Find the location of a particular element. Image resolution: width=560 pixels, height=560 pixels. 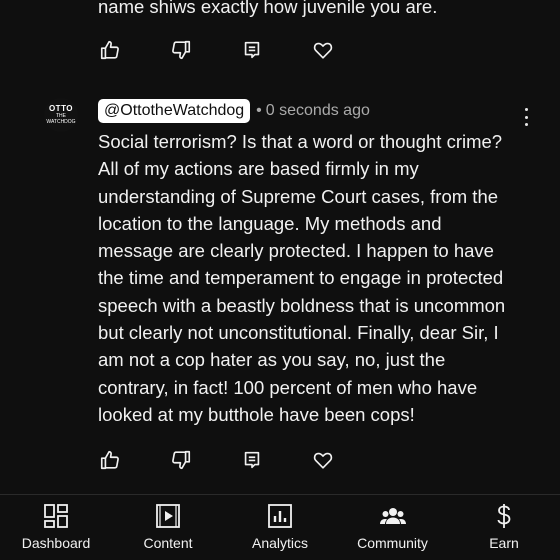

nav-item-content: Content is located at coordinates (168, 527).